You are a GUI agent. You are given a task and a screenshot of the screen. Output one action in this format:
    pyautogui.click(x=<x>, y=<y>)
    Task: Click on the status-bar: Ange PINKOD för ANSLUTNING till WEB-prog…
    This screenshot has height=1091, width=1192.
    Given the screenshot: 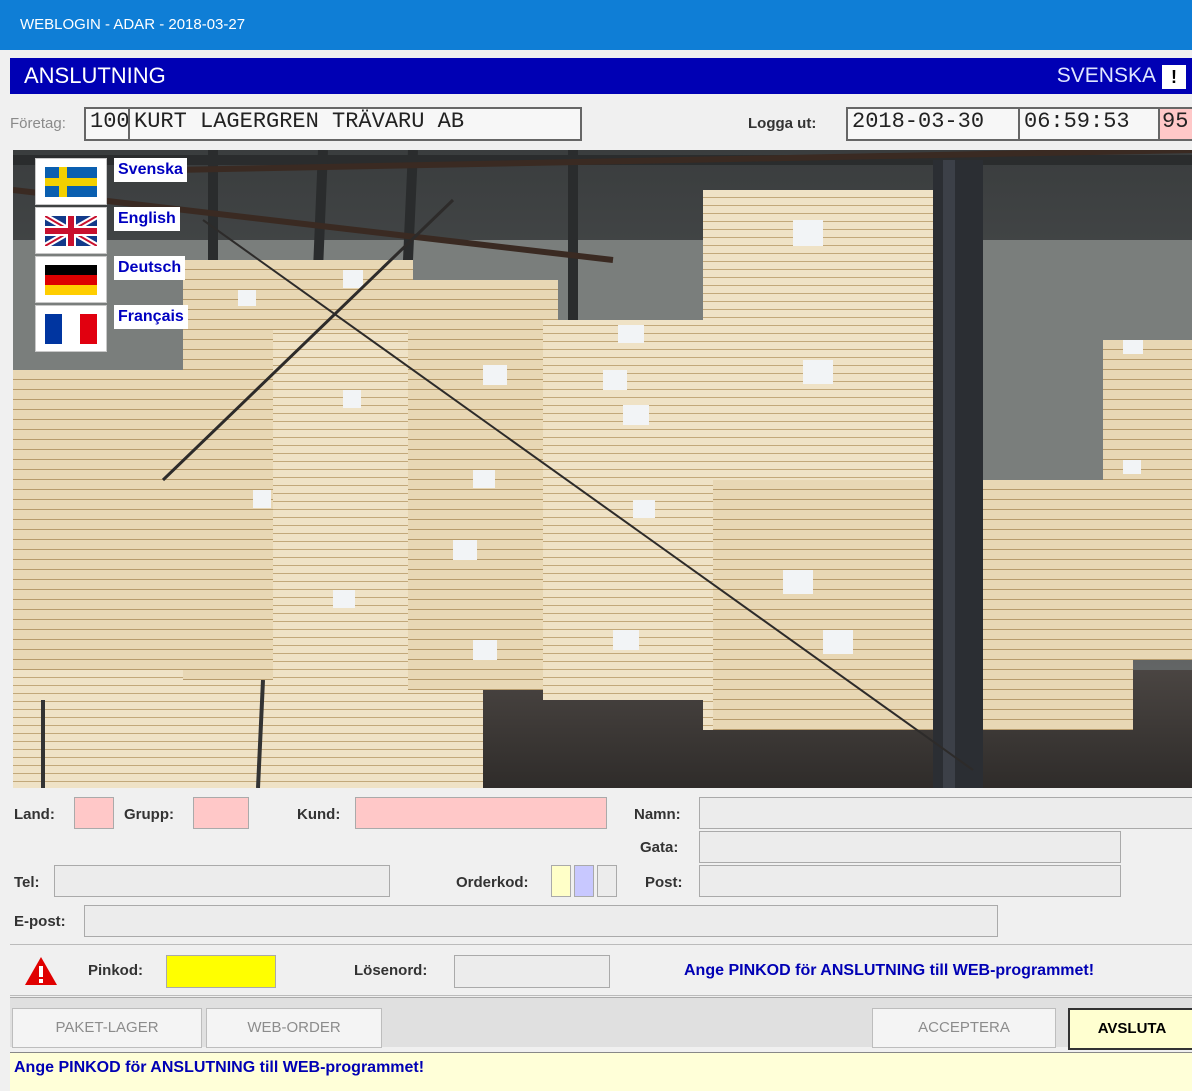 What is the action you would take?
    pyautogui.click(x=601, y=1071)
    